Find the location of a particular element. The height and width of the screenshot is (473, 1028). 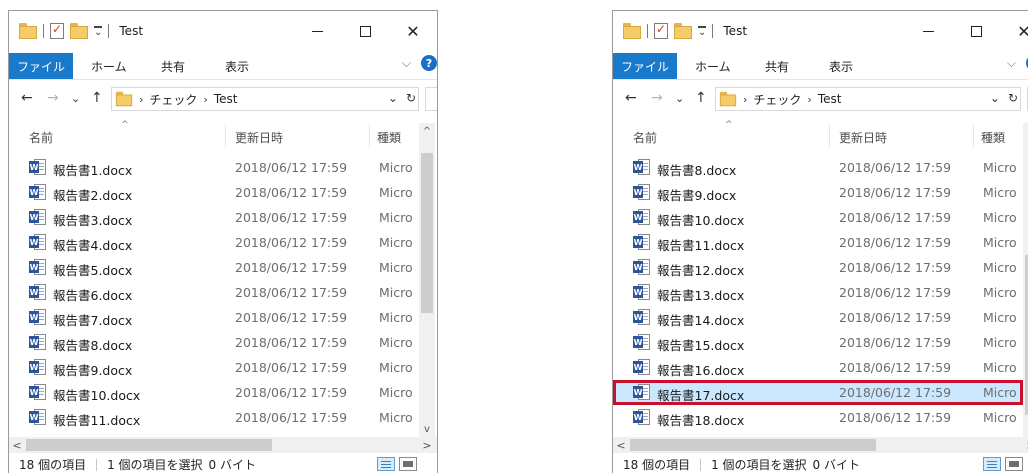

file-row: W 報告書18.docx 2018/06/12 17:59 Micro is located at coordinates (818, 417).